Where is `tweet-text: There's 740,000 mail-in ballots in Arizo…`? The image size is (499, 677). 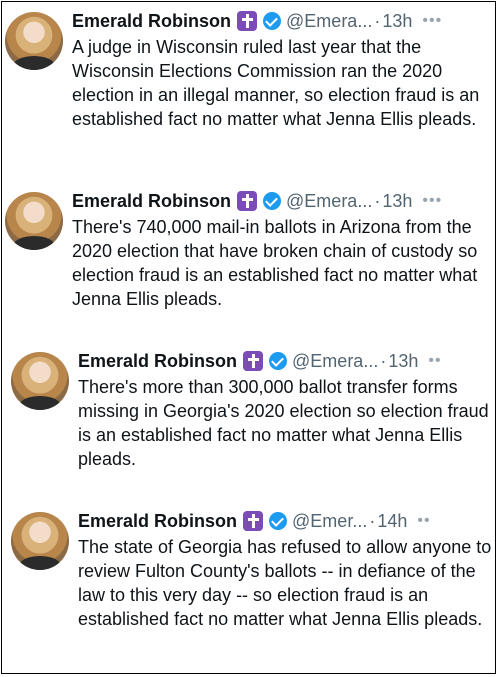
tweet-text: There's 740,000 mail-in ballots in Arizo… is located at coordinates (275, 263).